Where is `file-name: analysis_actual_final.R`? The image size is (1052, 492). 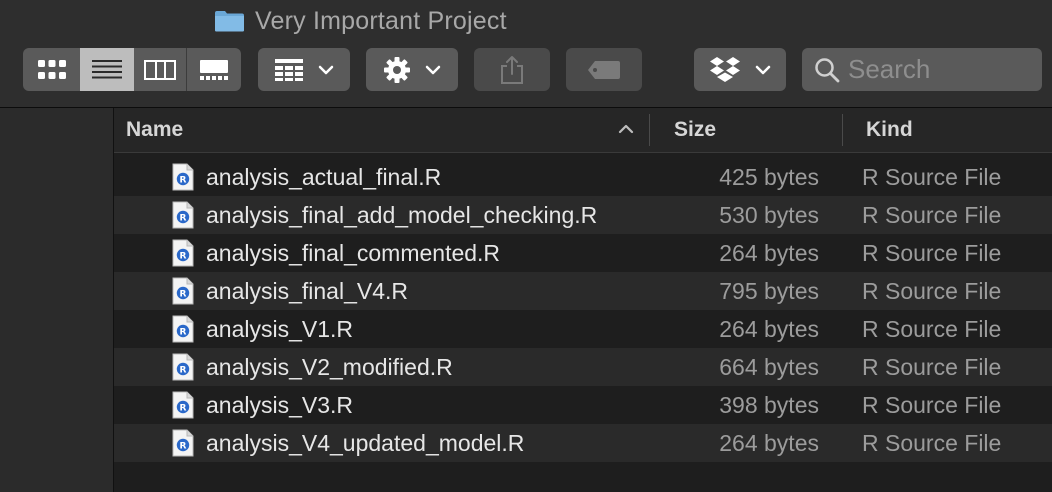
file-name: analysis_actual_final.R is located at coordinates (324, 177).